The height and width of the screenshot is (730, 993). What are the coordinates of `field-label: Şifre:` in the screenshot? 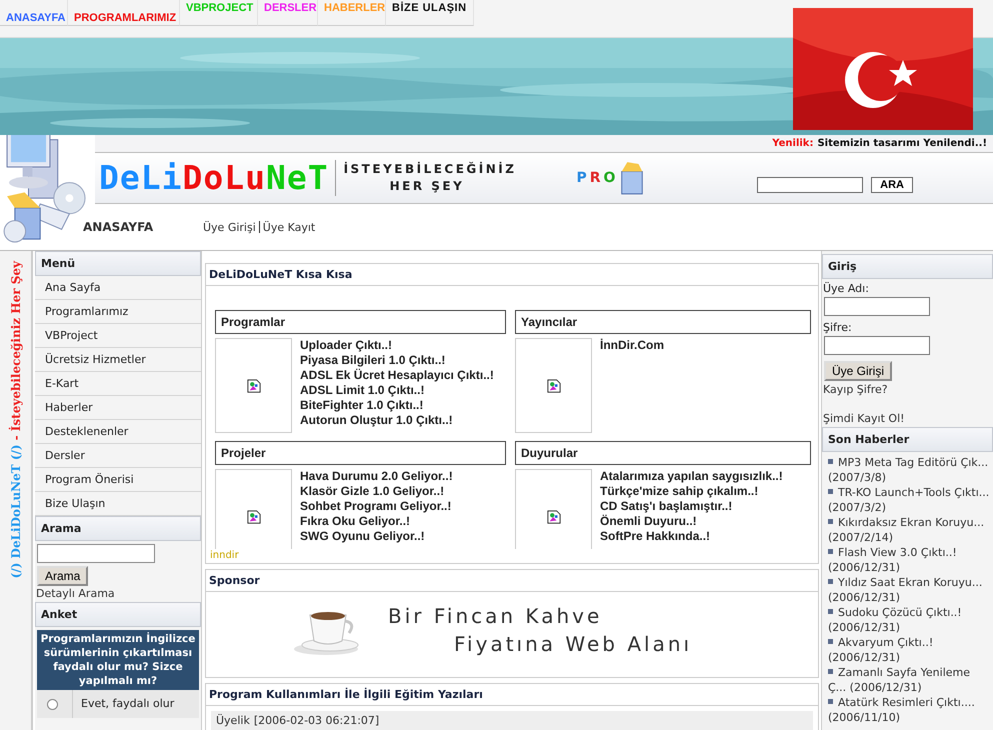 It's located at (837, 327).